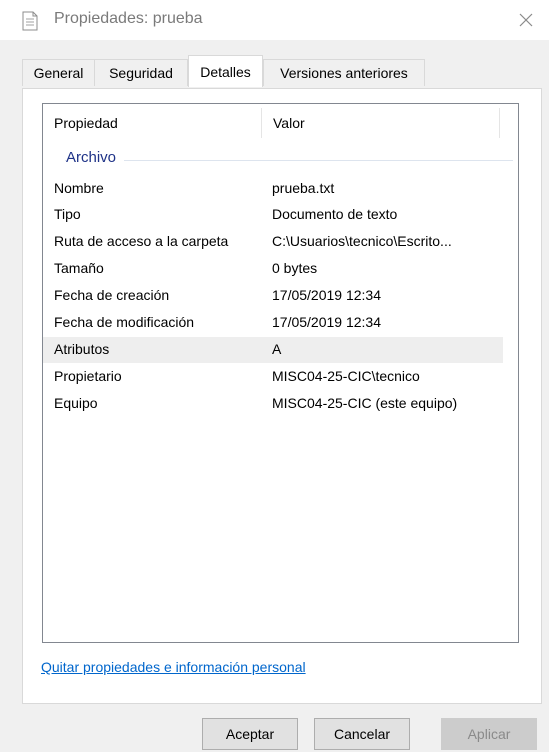 This screenshot has width=549, height=752. Describe the element at coordinates (141, 72) in the screenshot. I see `tab-seguridad: Seguridad` at that location.